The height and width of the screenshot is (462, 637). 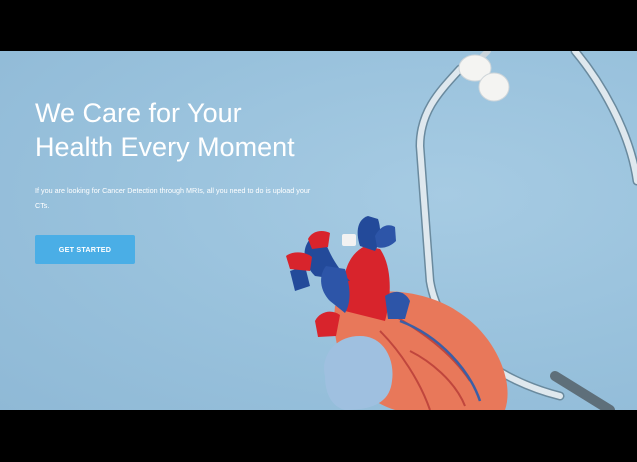 I want to click on get-started-button: GET STARTED, so click(x=85, y=249).